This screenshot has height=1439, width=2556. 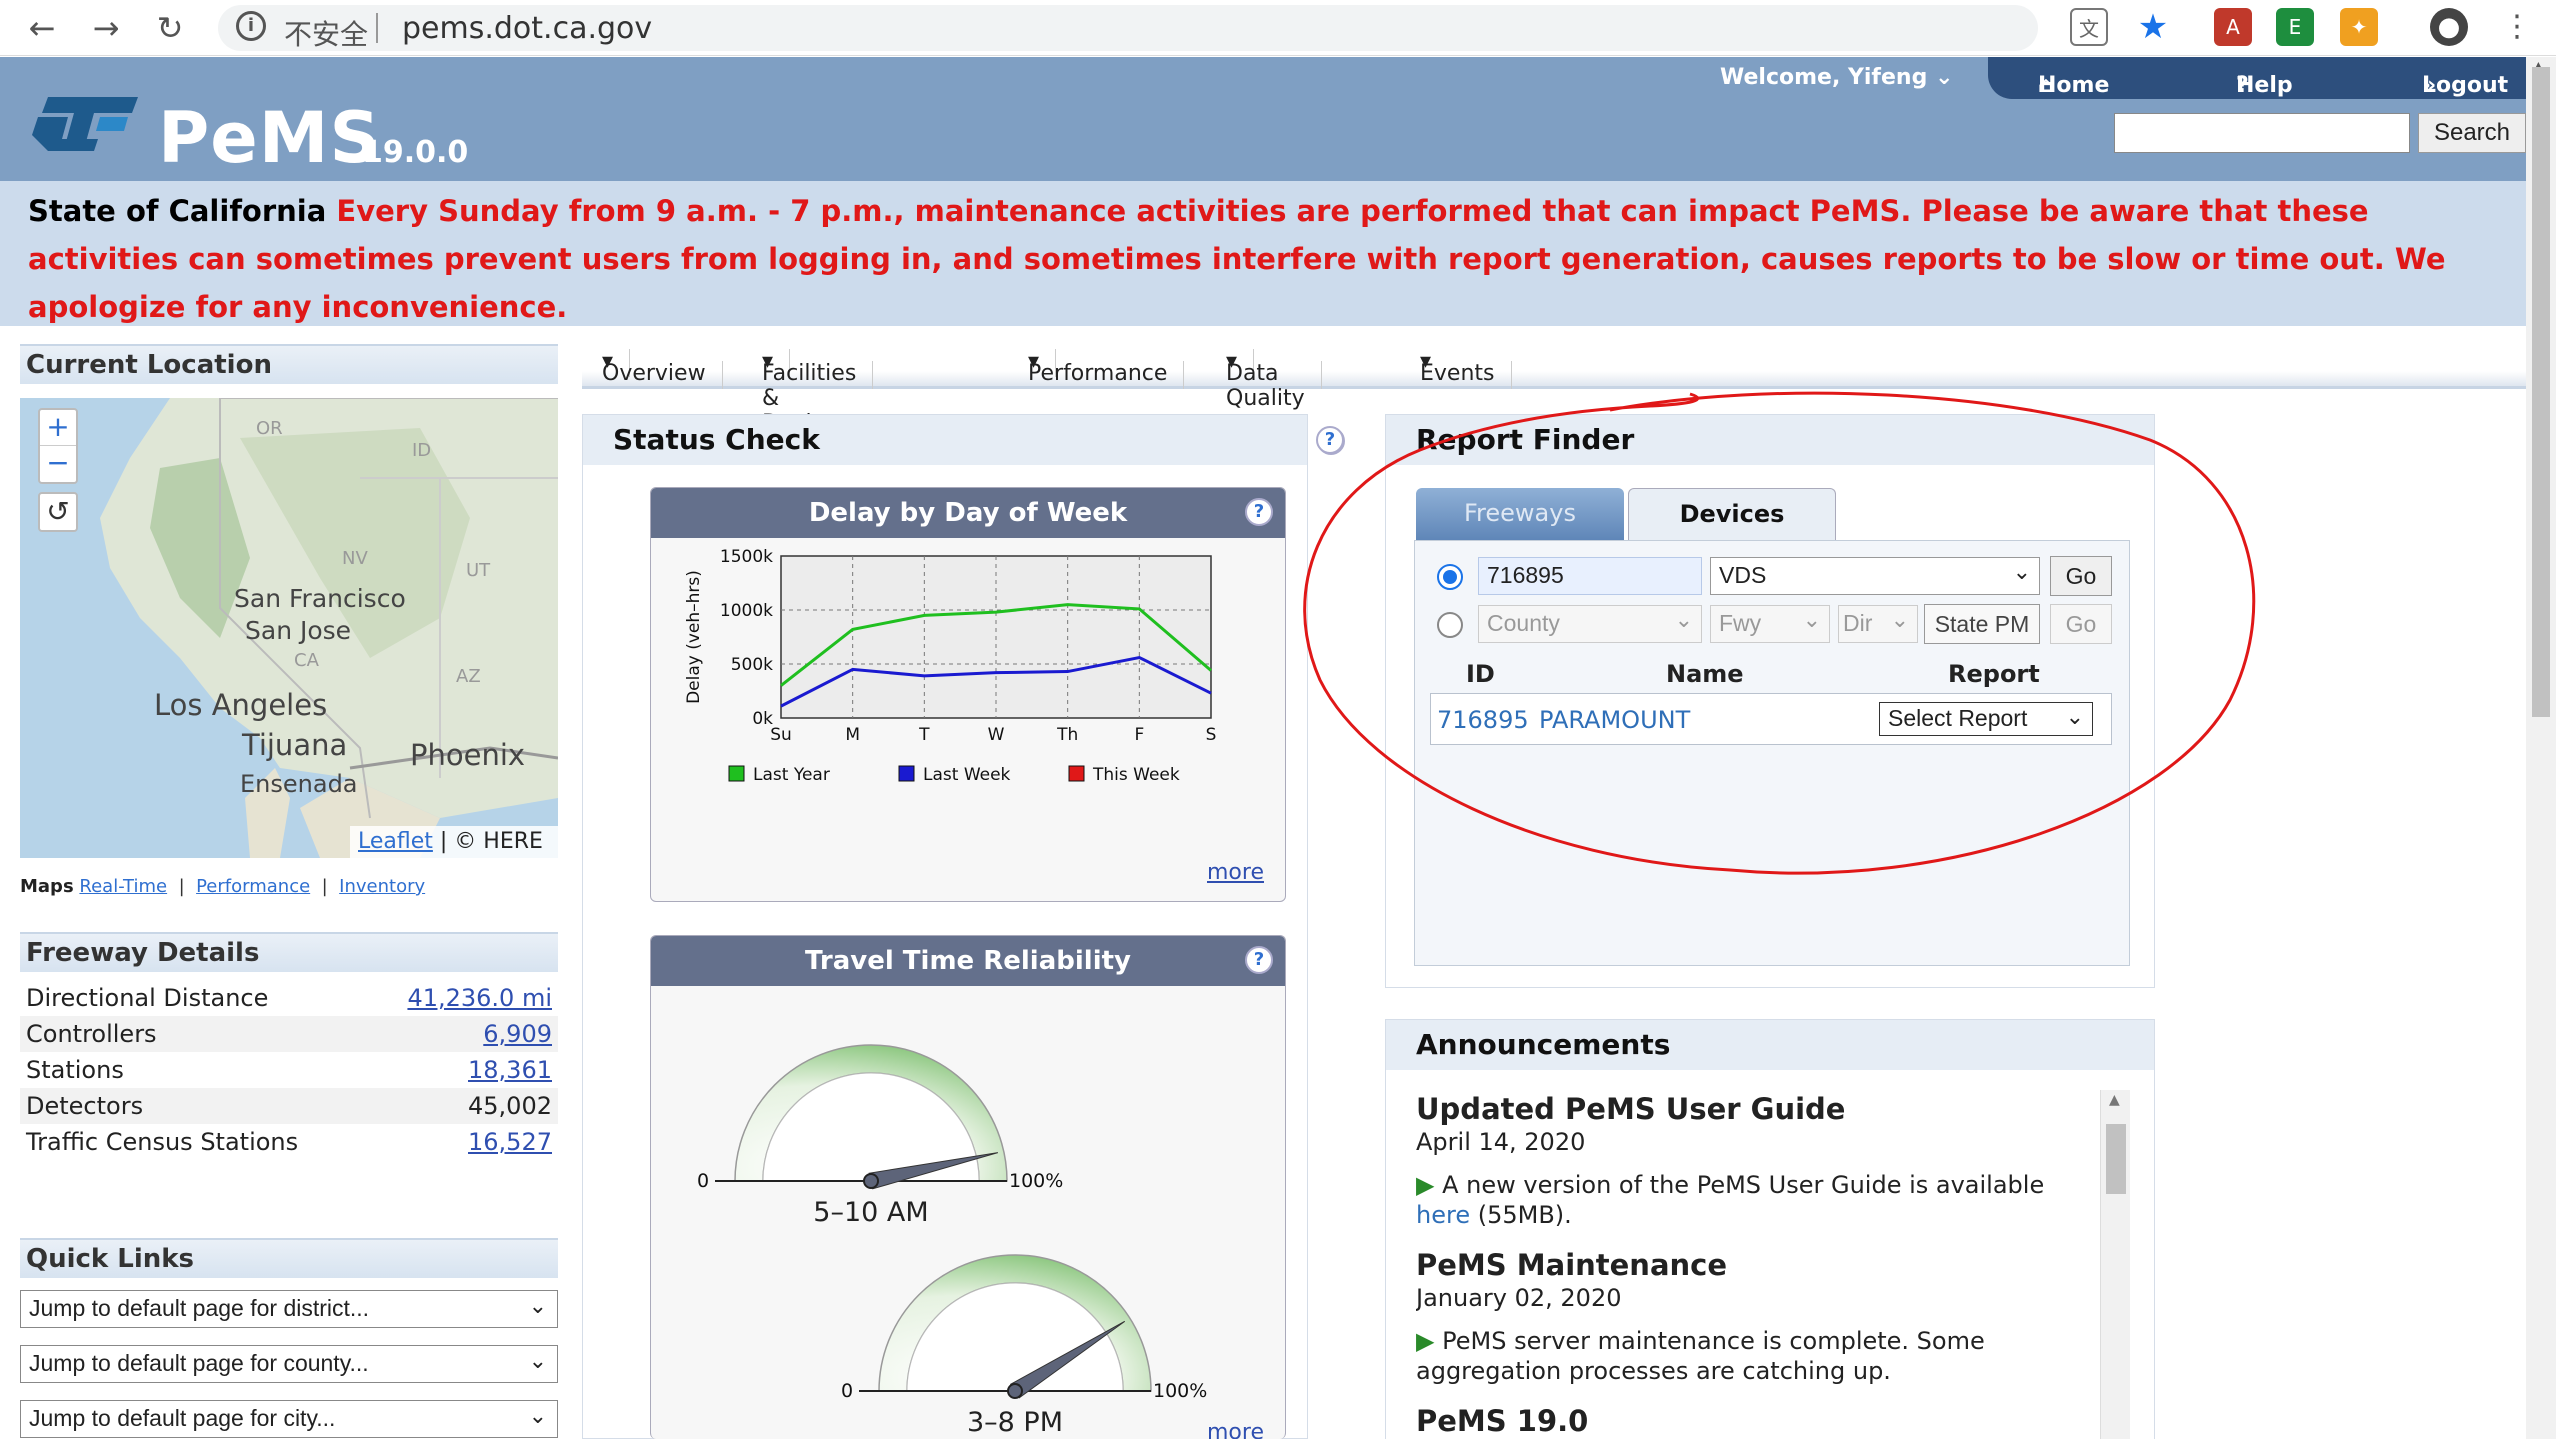 I want to click on travel-more-link: more, so click(x=1235, y=1429).